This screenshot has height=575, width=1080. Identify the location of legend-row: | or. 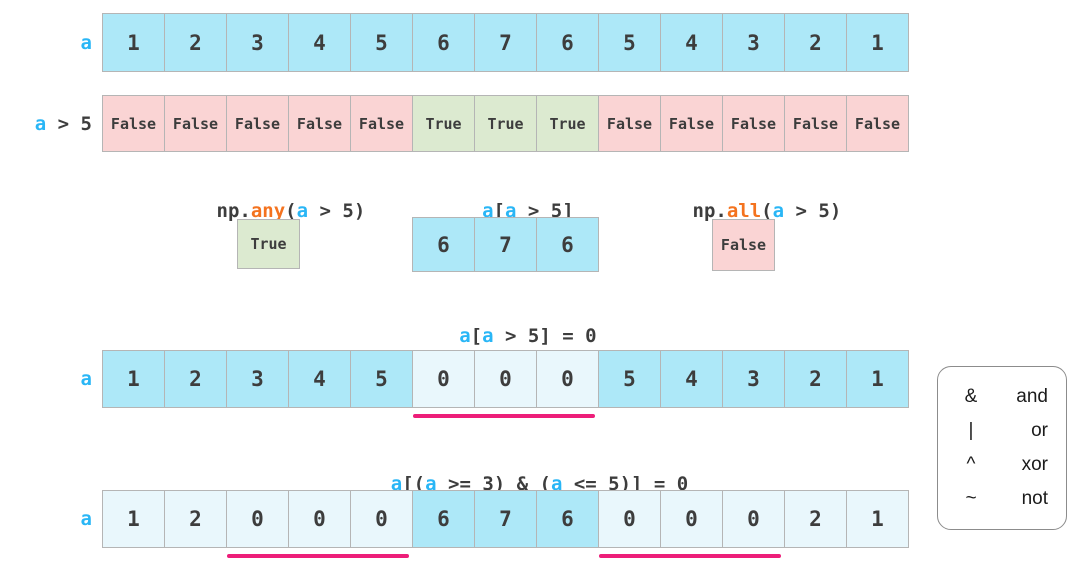
(1002, 431).